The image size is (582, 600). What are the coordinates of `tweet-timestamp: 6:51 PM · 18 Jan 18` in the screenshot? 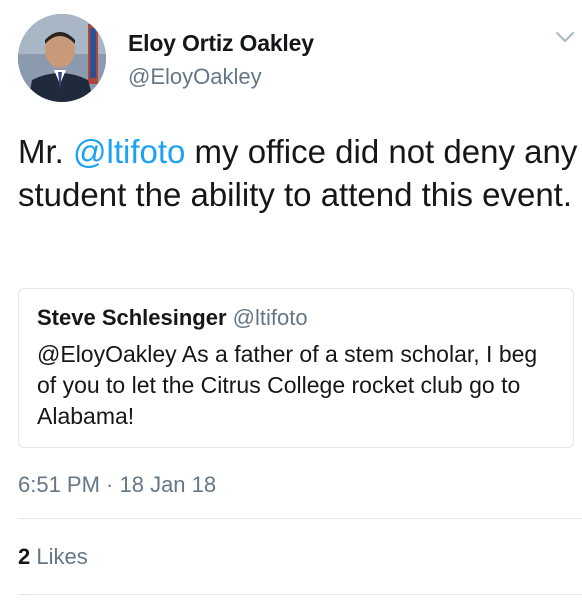 It's located at (117, 485).